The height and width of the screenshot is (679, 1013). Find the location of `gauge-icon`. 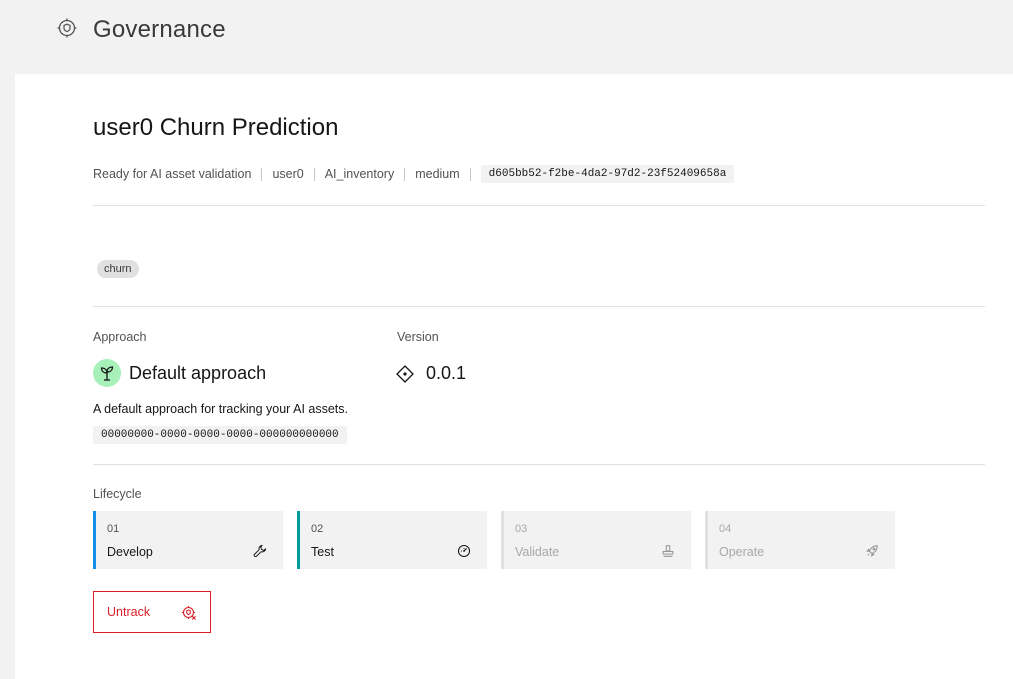

gauge-icon is located at coordinates (464, 551).